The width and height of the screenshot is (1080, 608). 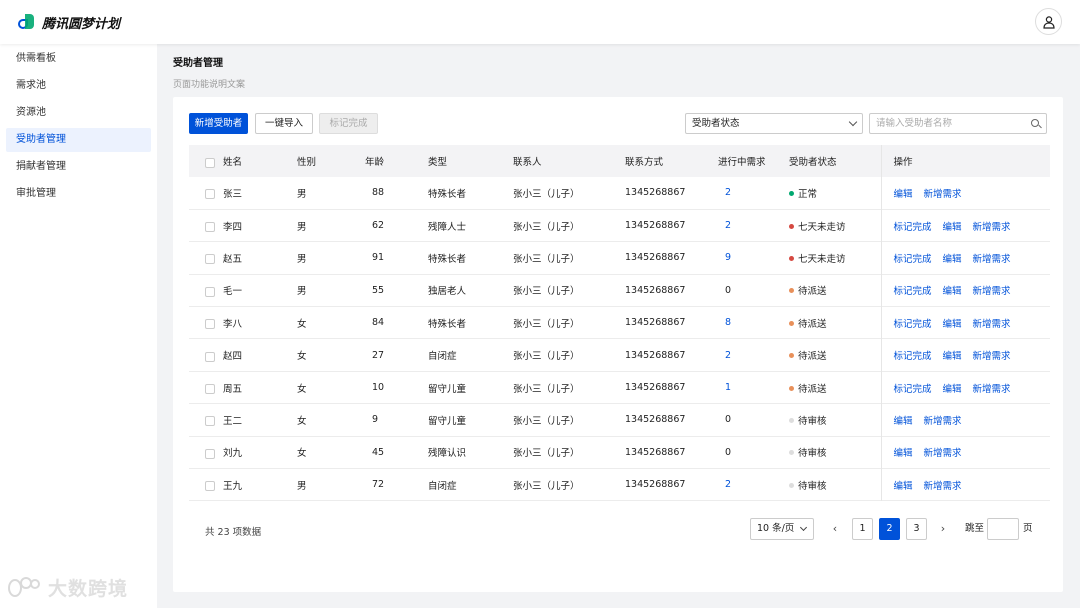 I want to click on cell-name: 毛一, so click(x=243, y=290).